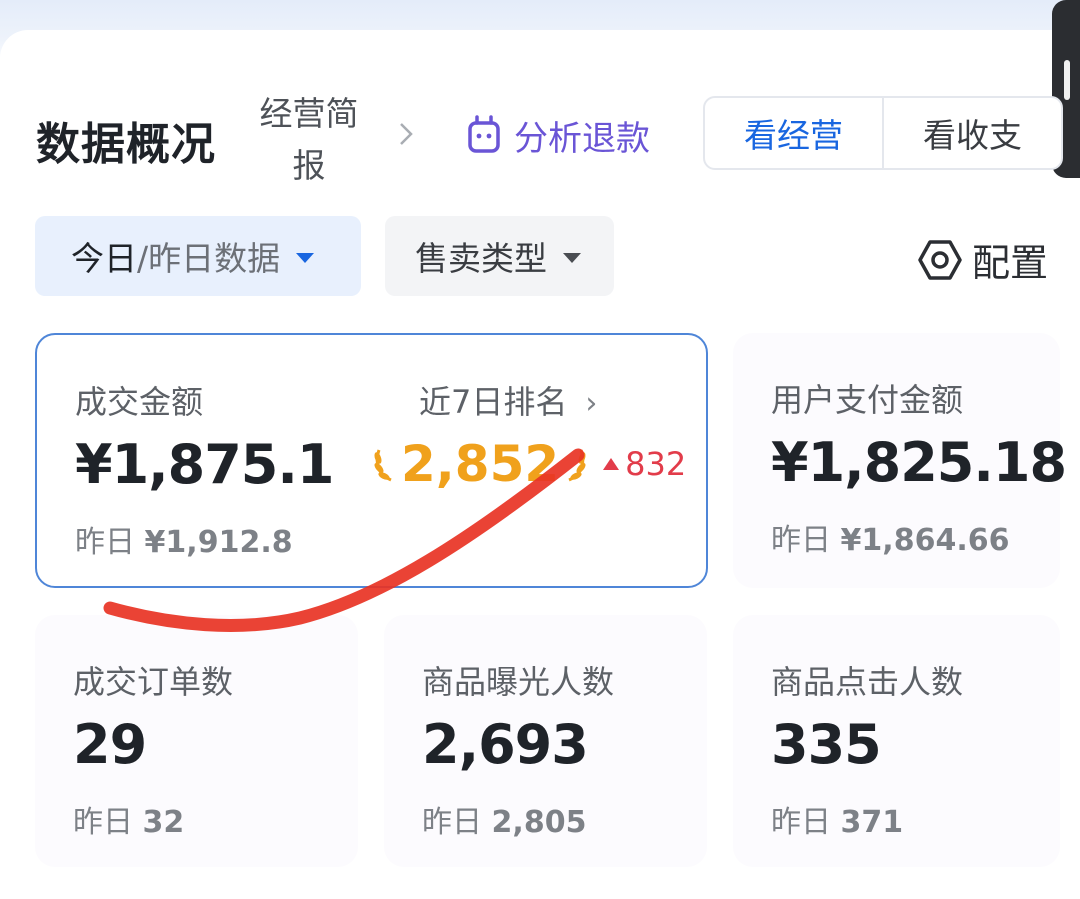 The width and height of the screenshot is (1080, 899). I want to click on business-brief-link: 经营简 报, so click(309, 140).